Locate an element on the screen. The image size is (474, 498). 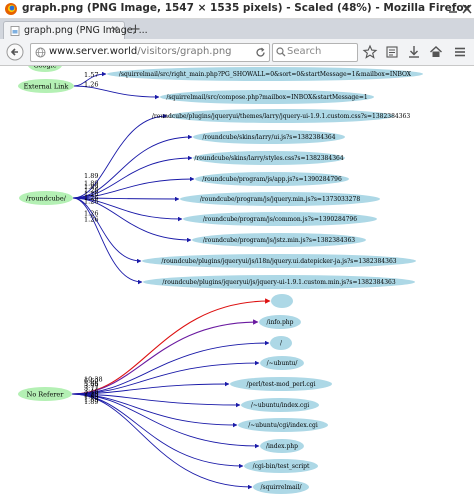
target-node-label: /cgi-bin/test_script is located at coordinates (281, 466).